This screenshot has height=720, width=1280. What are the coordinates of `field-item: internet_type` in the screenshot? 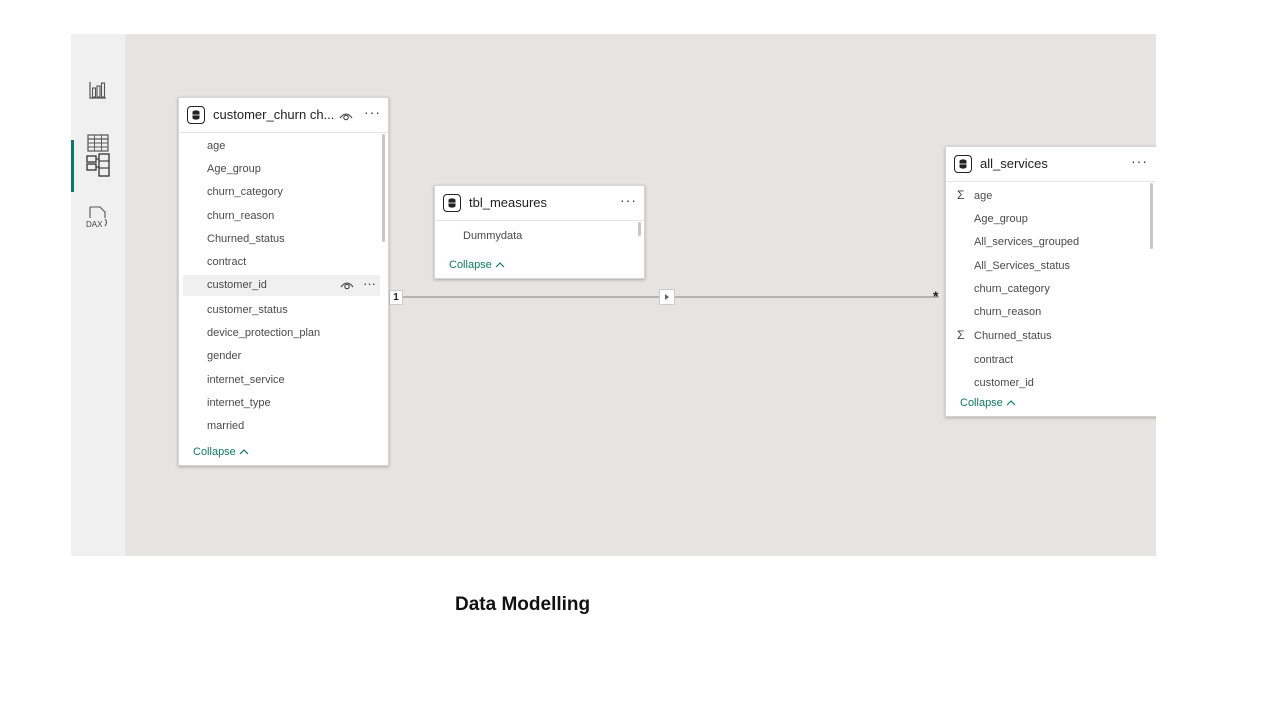 It's located at (239, 403).